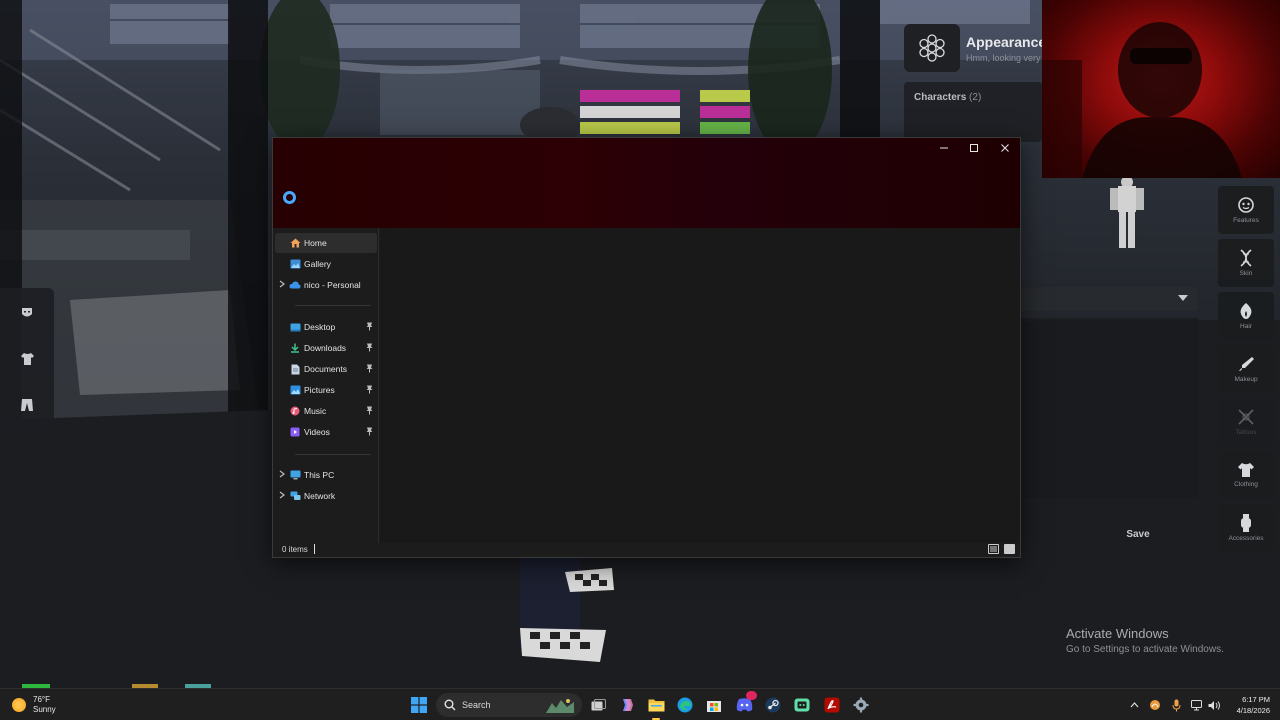 The width and height of the screenshot is (1280, 720). Describe the element at coordinates (1253, 710) in the screenshot. I see `clock-date: 4/18/2026` at that location.